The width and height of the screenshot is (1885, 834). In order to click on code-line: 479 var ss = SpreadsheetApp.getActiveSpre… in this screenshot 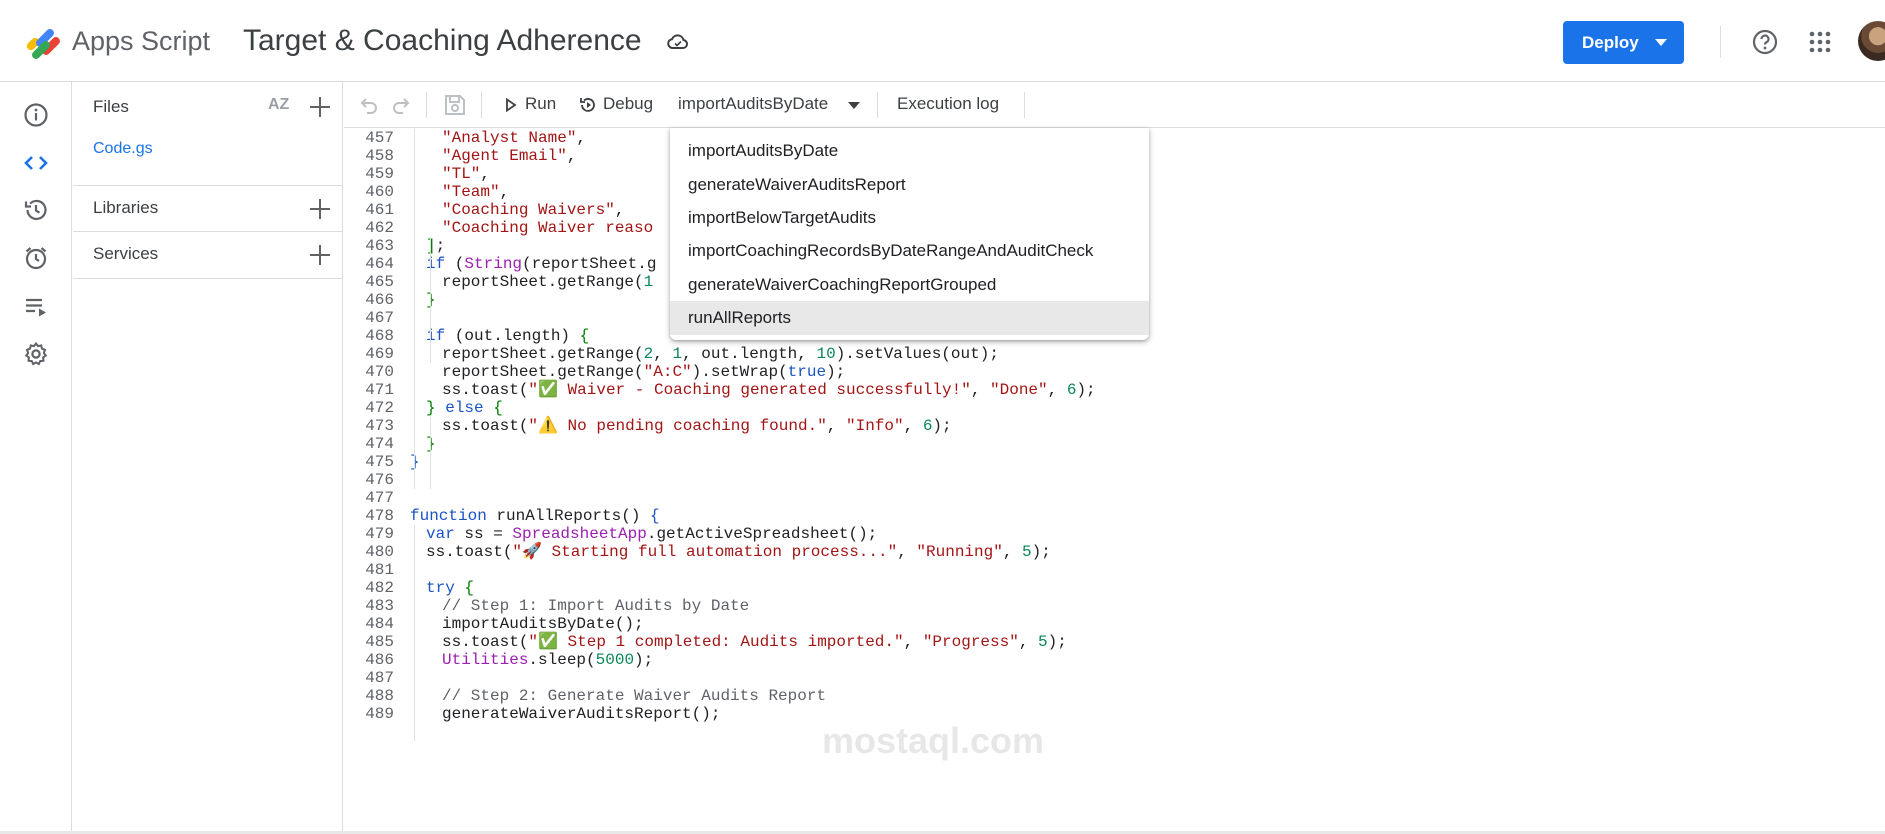, I will do `click(1114, 534)`.